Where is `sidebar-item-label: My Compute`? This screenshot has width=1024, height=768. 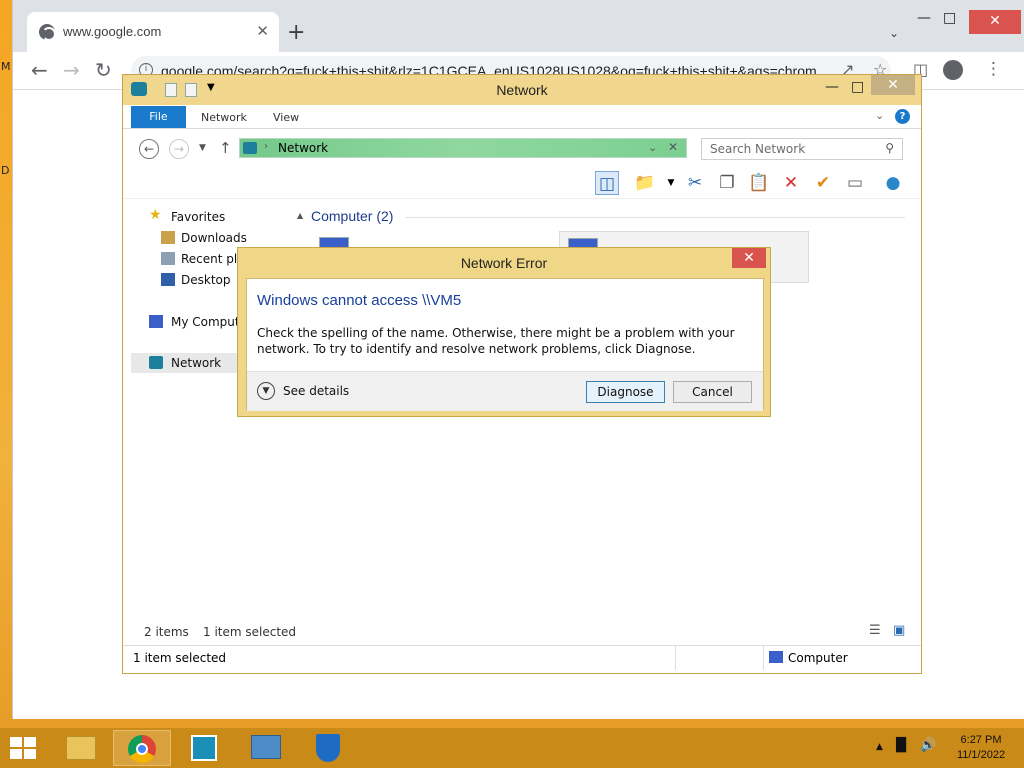
sidebar-item-label: My Compute is located at coordinates (209, 322).